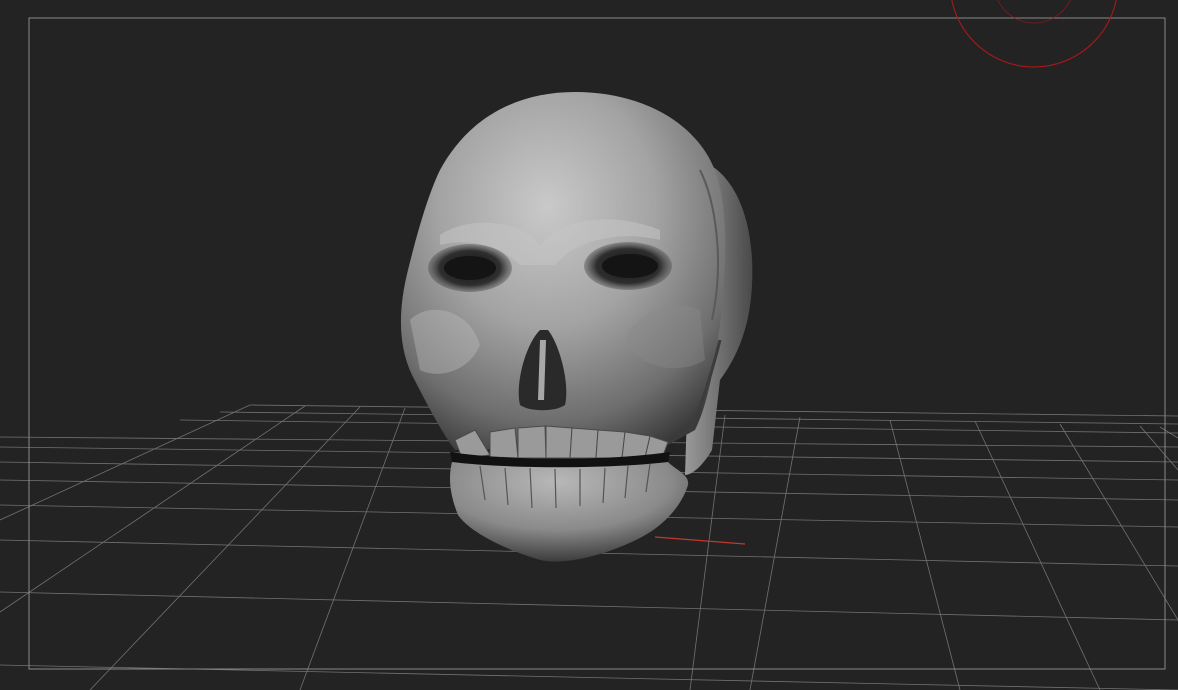 The width and height of the screenshot is (1178, 690). What do you see at coordinates (700, 540) in the screenshot?
I see `x-axis-line` at bounding box center [700, 540].